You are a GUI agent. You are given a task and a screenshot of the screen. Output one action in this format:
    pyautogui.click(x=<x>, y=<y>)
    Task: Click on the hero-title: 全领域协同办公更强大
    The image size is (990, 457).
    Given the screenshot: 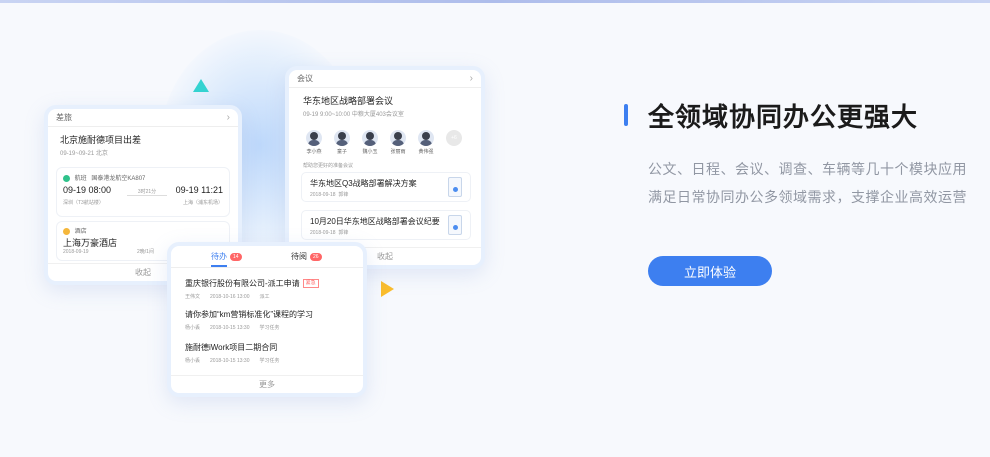 What is the action you would take?
    pyautogui.click(x=783, y=117)
    